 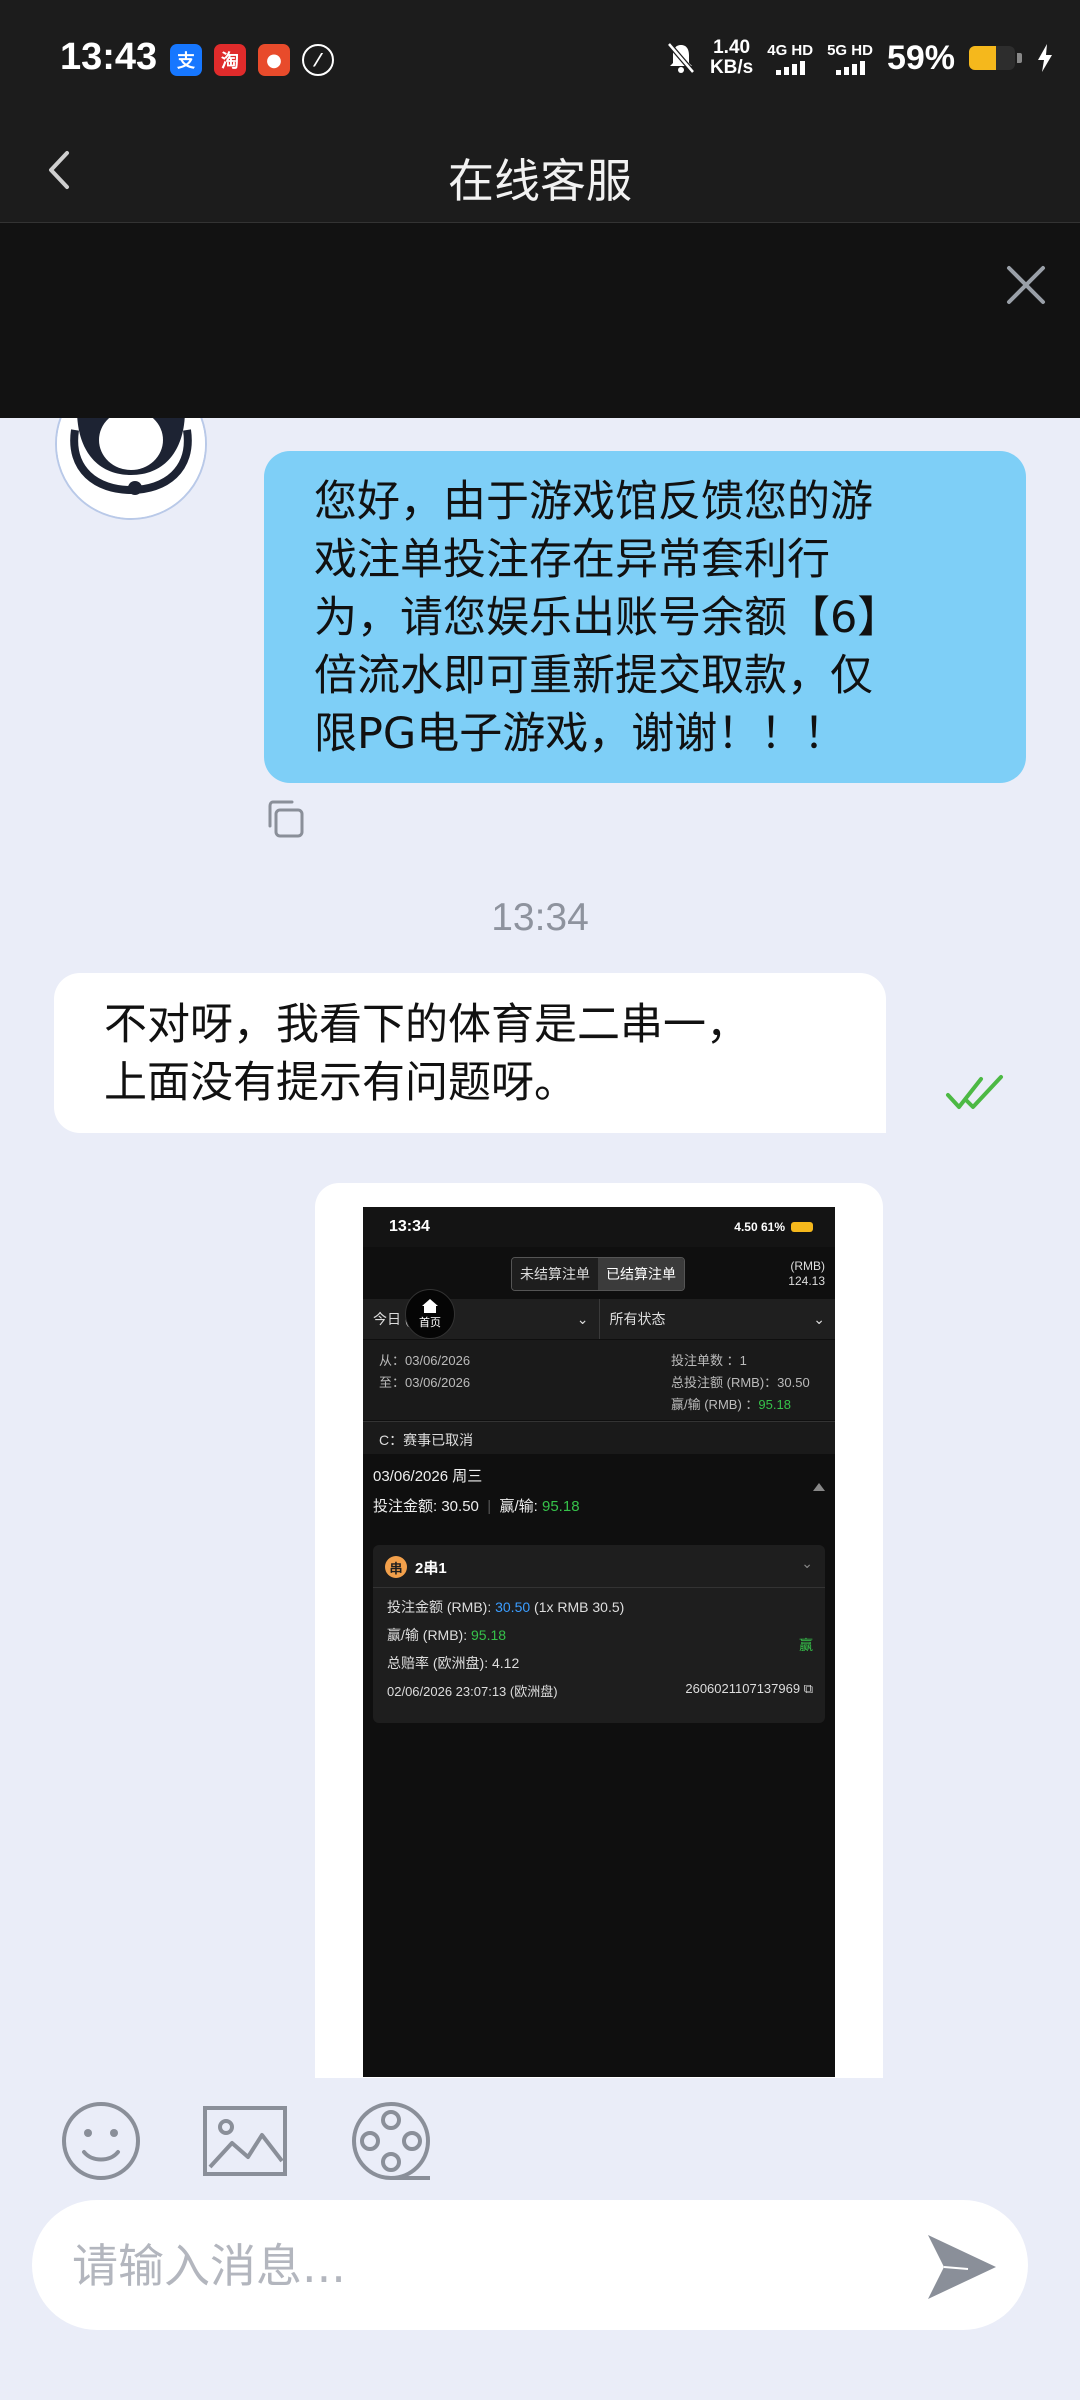 I want to click on alipay-icon: 支, so click(x=186, y=60).